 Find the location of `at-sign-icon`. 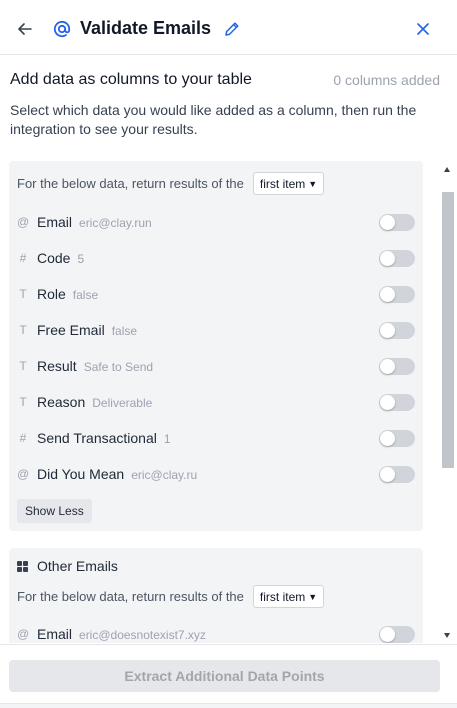

at-sign-icon is located at coordinates (62, 29).